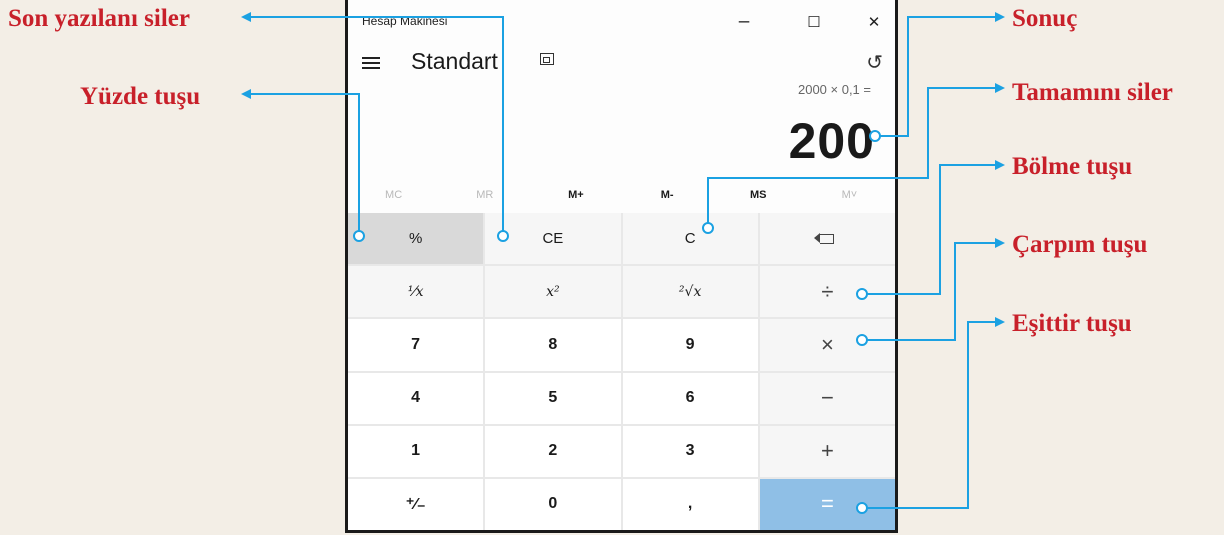 The height and width of the screenshot is (535, 1224). Describe the element at coordinates (827, 504) in the screenshot. I see `equals-key: =` at that location.